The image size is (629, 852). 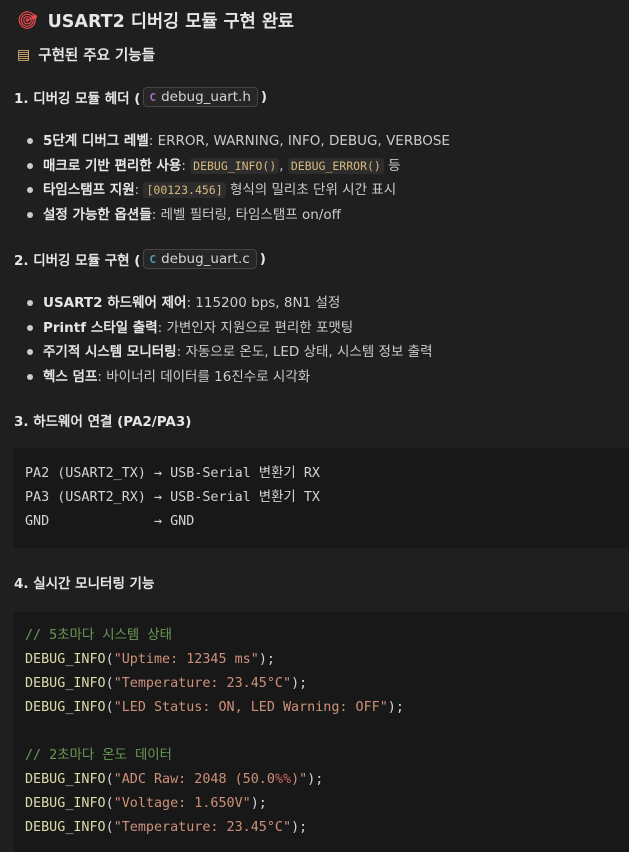 I want to click on list-item: USART2 하드웨어 제어: 115200 bps, 8N1 설정, so click(x=324, y=304).